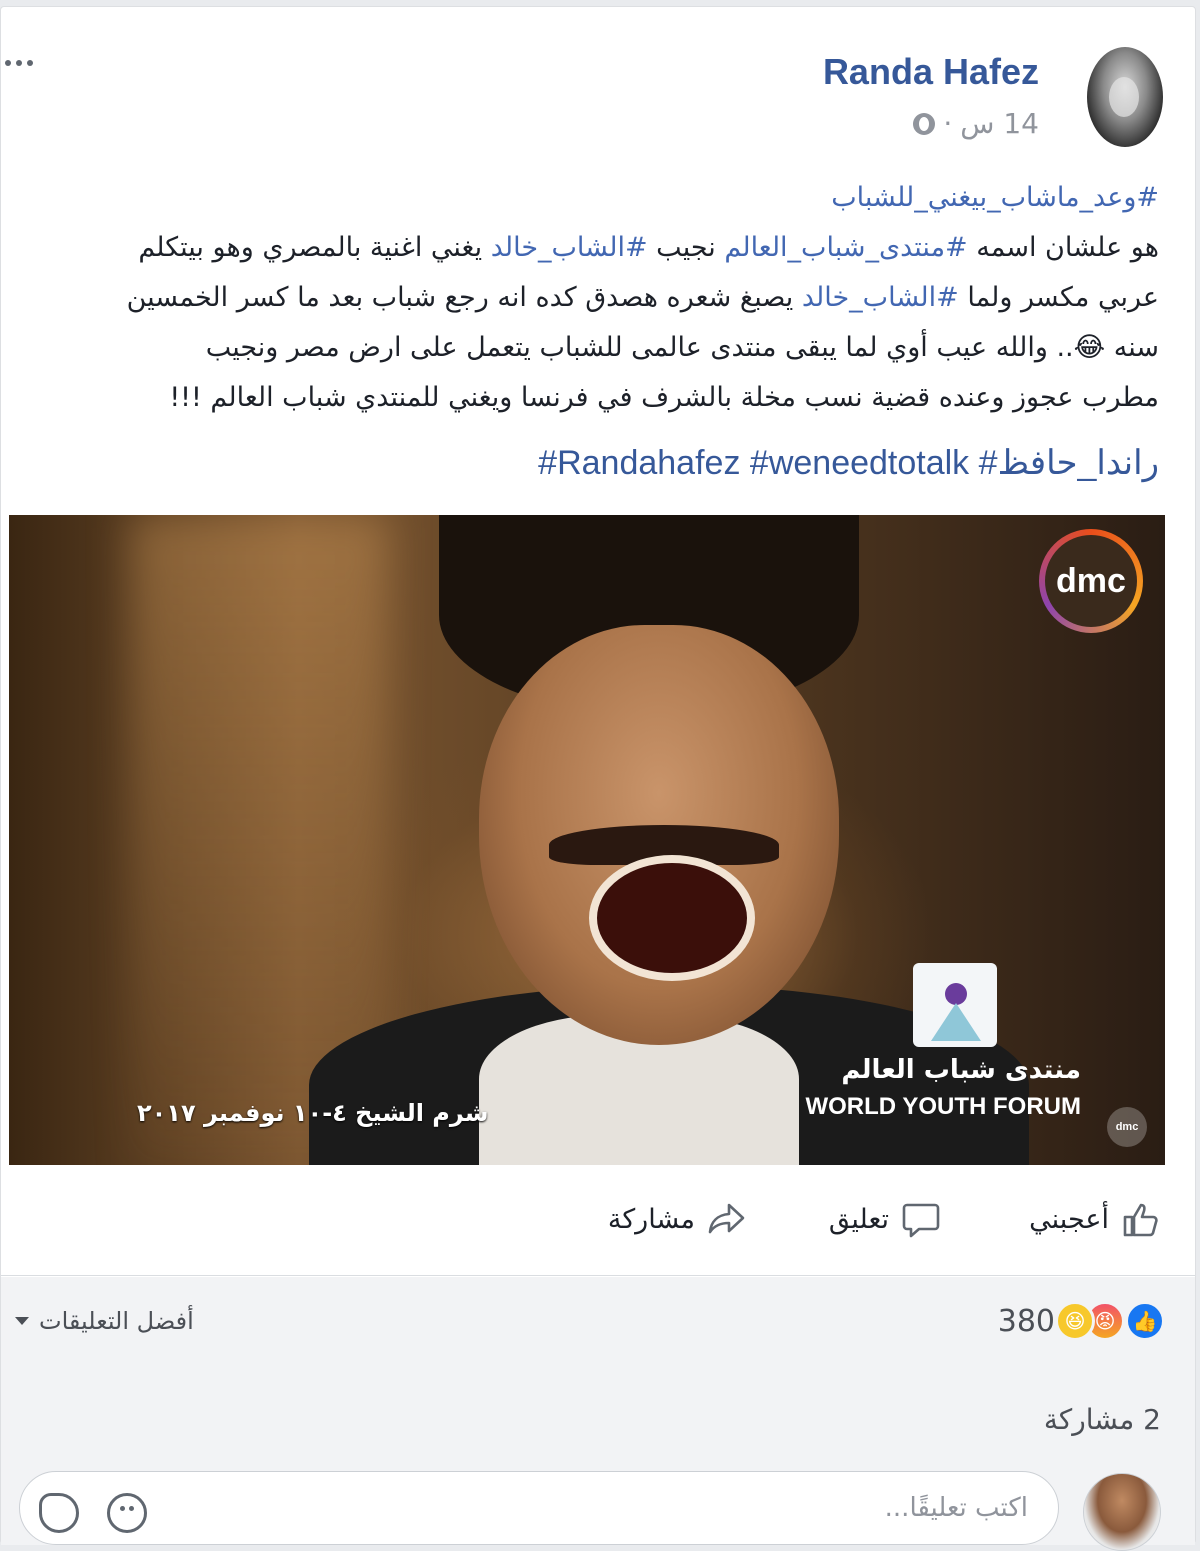 This screenshot has width=1200, height=1551. Describe the element at coordinates (651, 1219) in the screenshot. I see `share-label: مشاركة` at that location.